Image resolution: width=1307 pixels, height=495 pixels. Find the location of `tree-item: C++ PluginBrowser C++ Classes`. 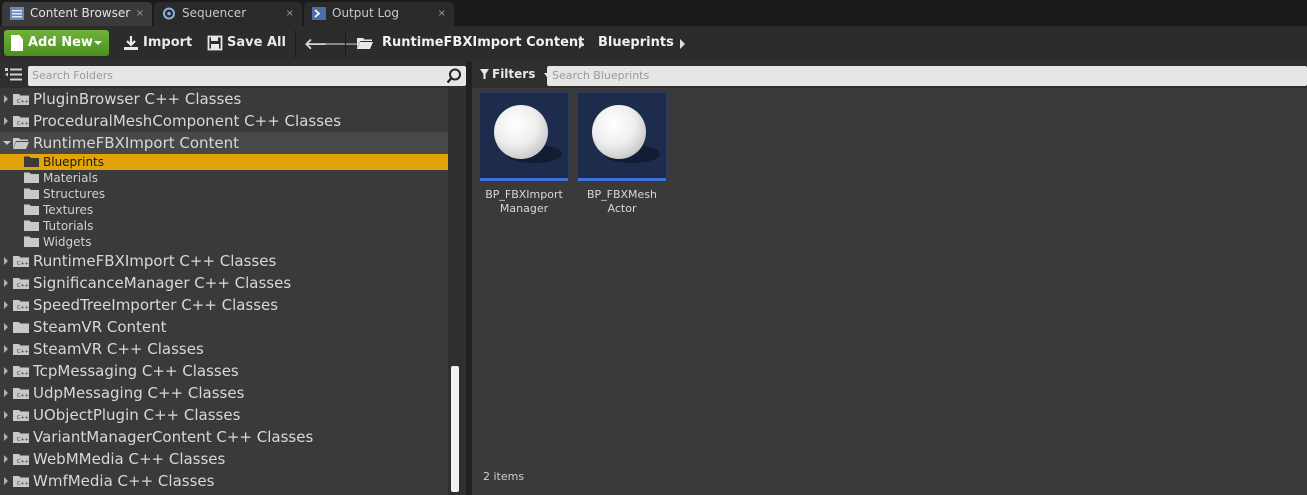

tree-item: C++ PluginBrowser C++ Classes is located at coordinates (224, 99).